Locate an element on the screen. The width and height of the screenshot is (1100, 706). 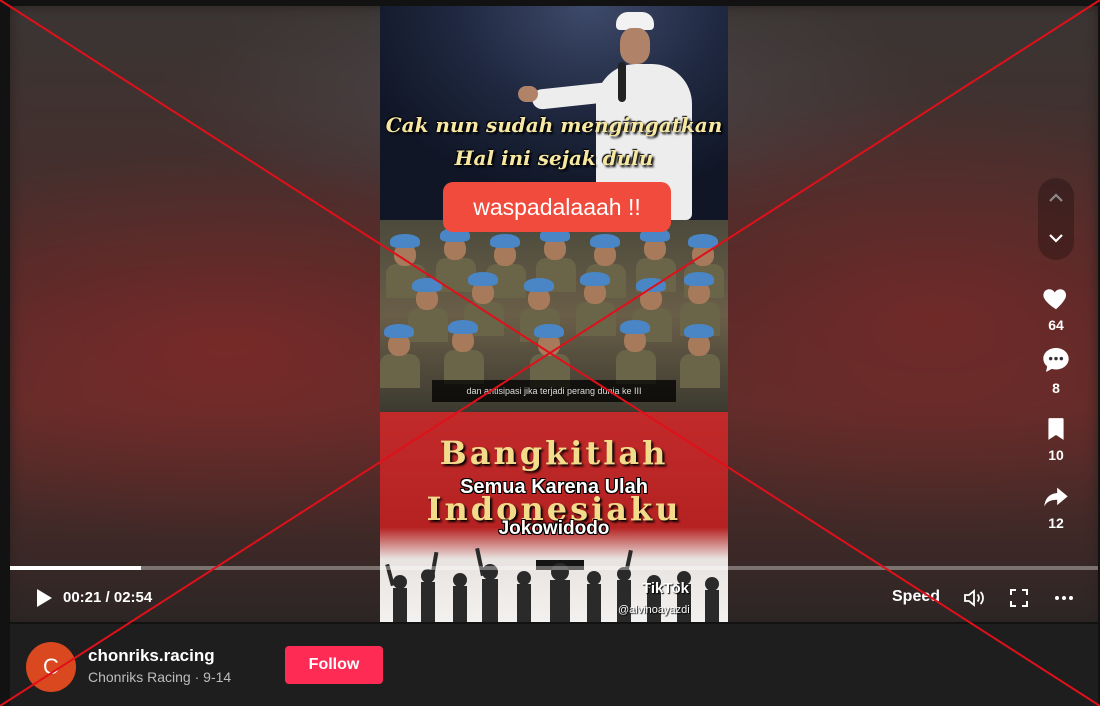
banner-title-line1: Bangkitlah is located at coordinates (554, 453).